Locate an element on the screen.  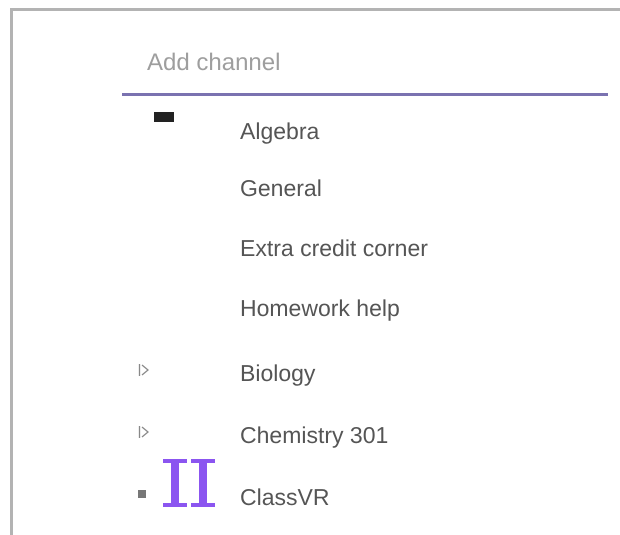
channel-label: Biology is located at coordinates (278, 373).